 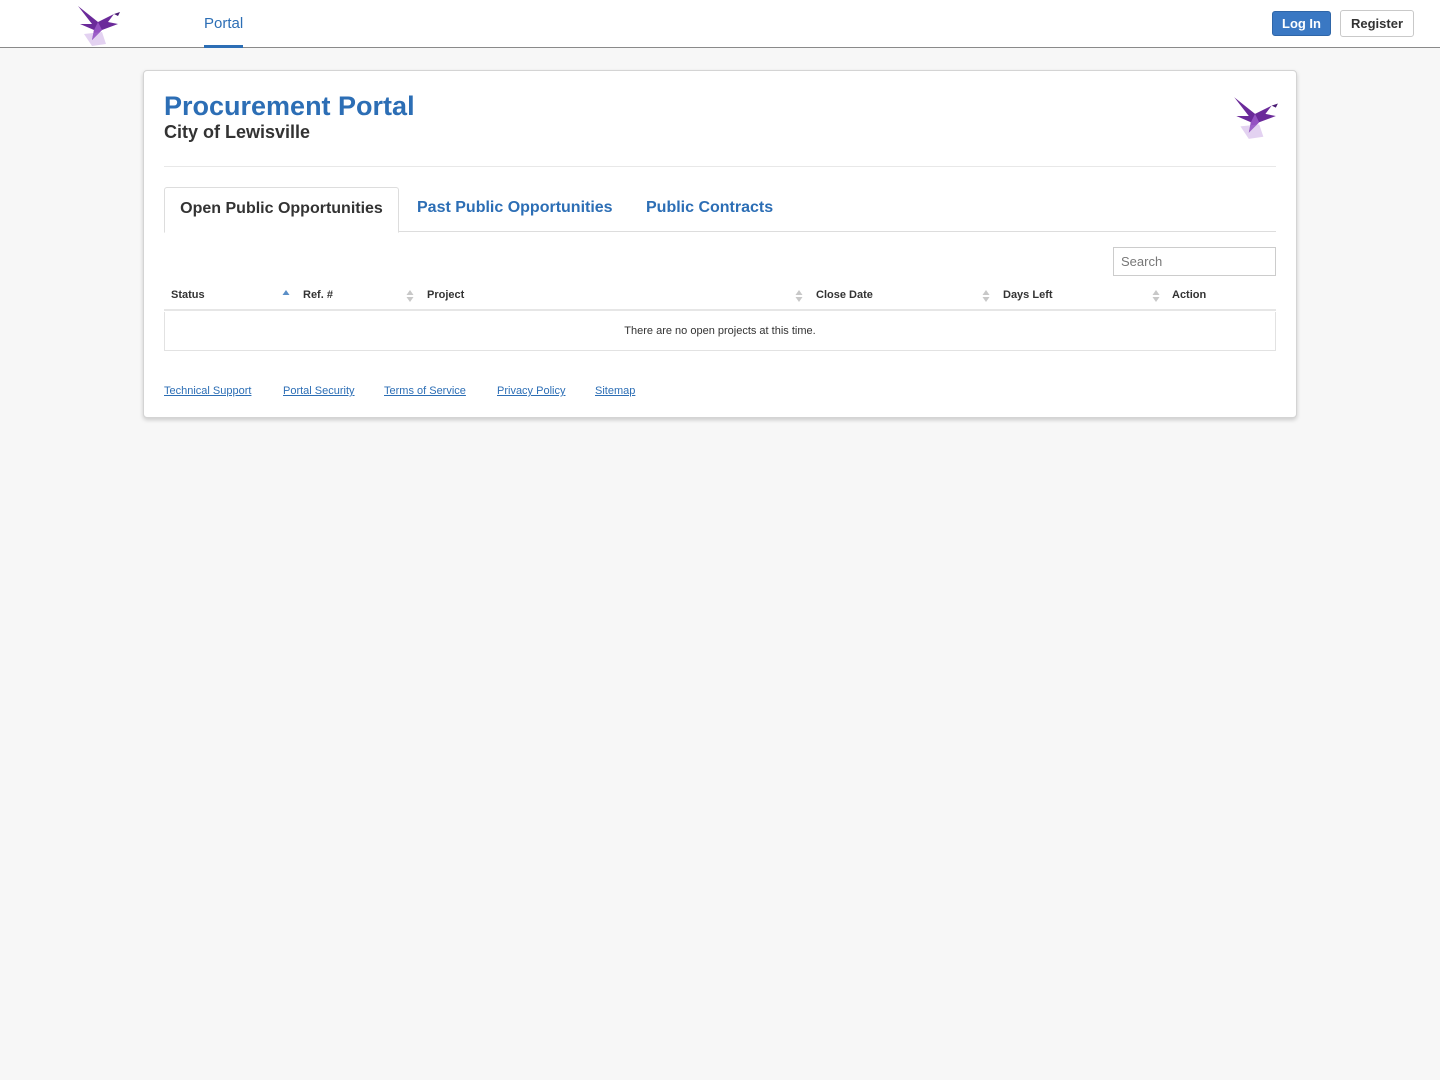 I want to click on footer-link-technical-support: Technical Support, so click(x=207, y=391).